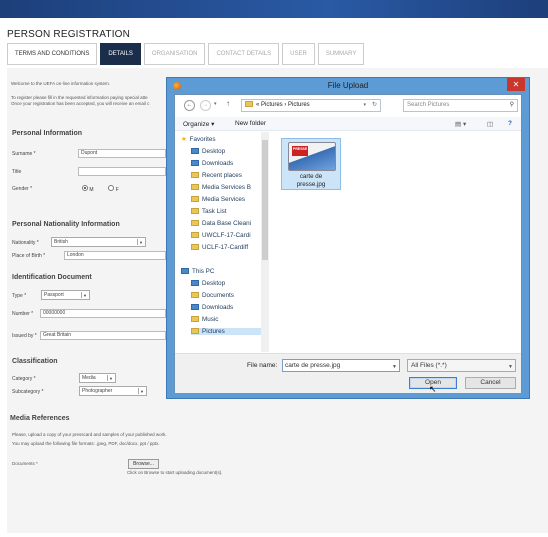  Describe the element at coordinates (510, 123) in the screenshot. I see `help-icon: ?` at that location.